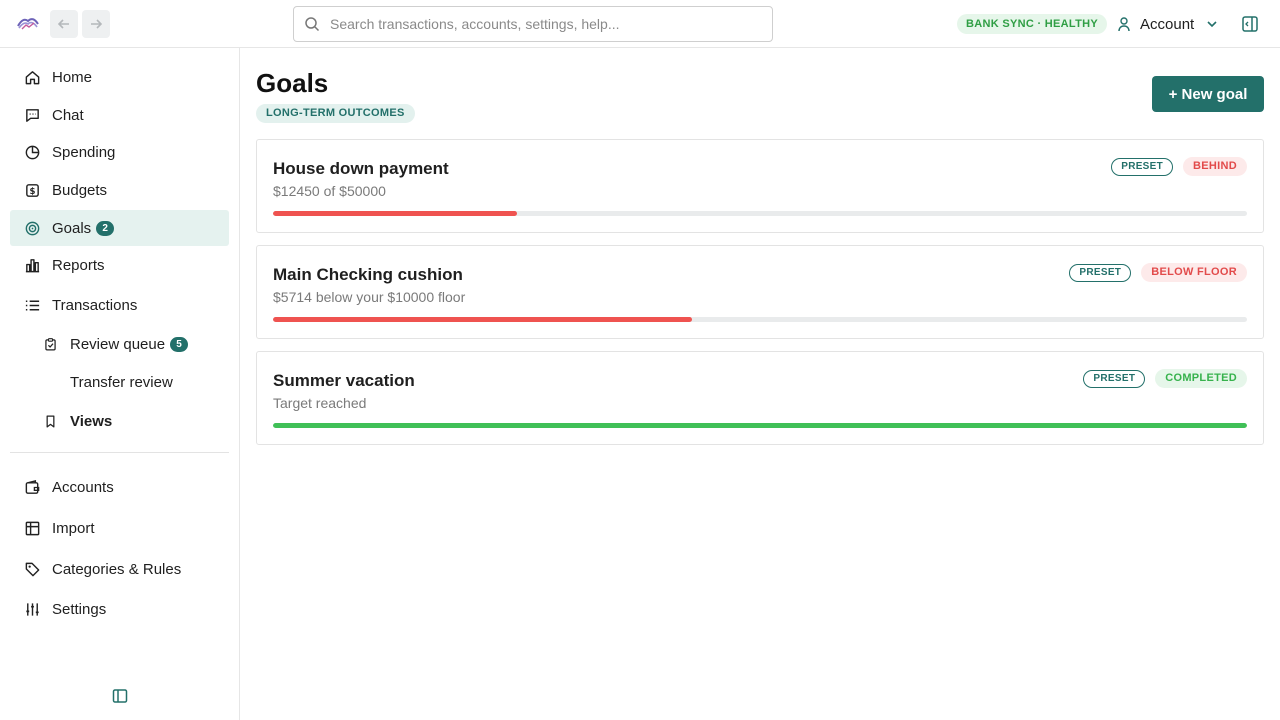 This screenshot has width=1280, height=720. Describe the element at coordinates (80, 190) in the screenshot. I see `sidebar-item-label: Budgets` at that location.